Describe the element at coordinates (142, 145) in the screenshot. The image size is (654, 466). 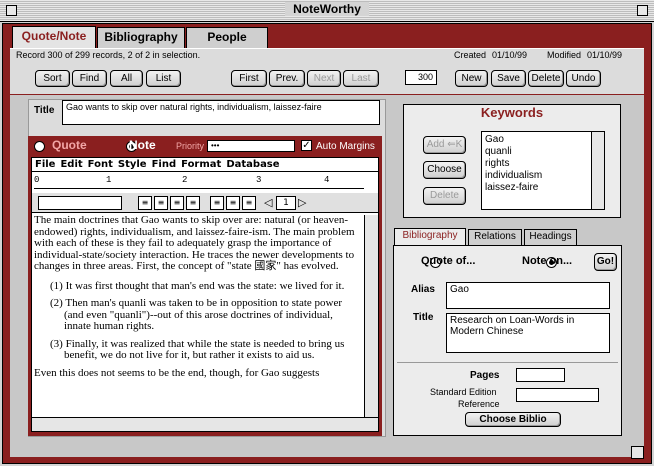
I see `note-radio-label: Note` at that location.